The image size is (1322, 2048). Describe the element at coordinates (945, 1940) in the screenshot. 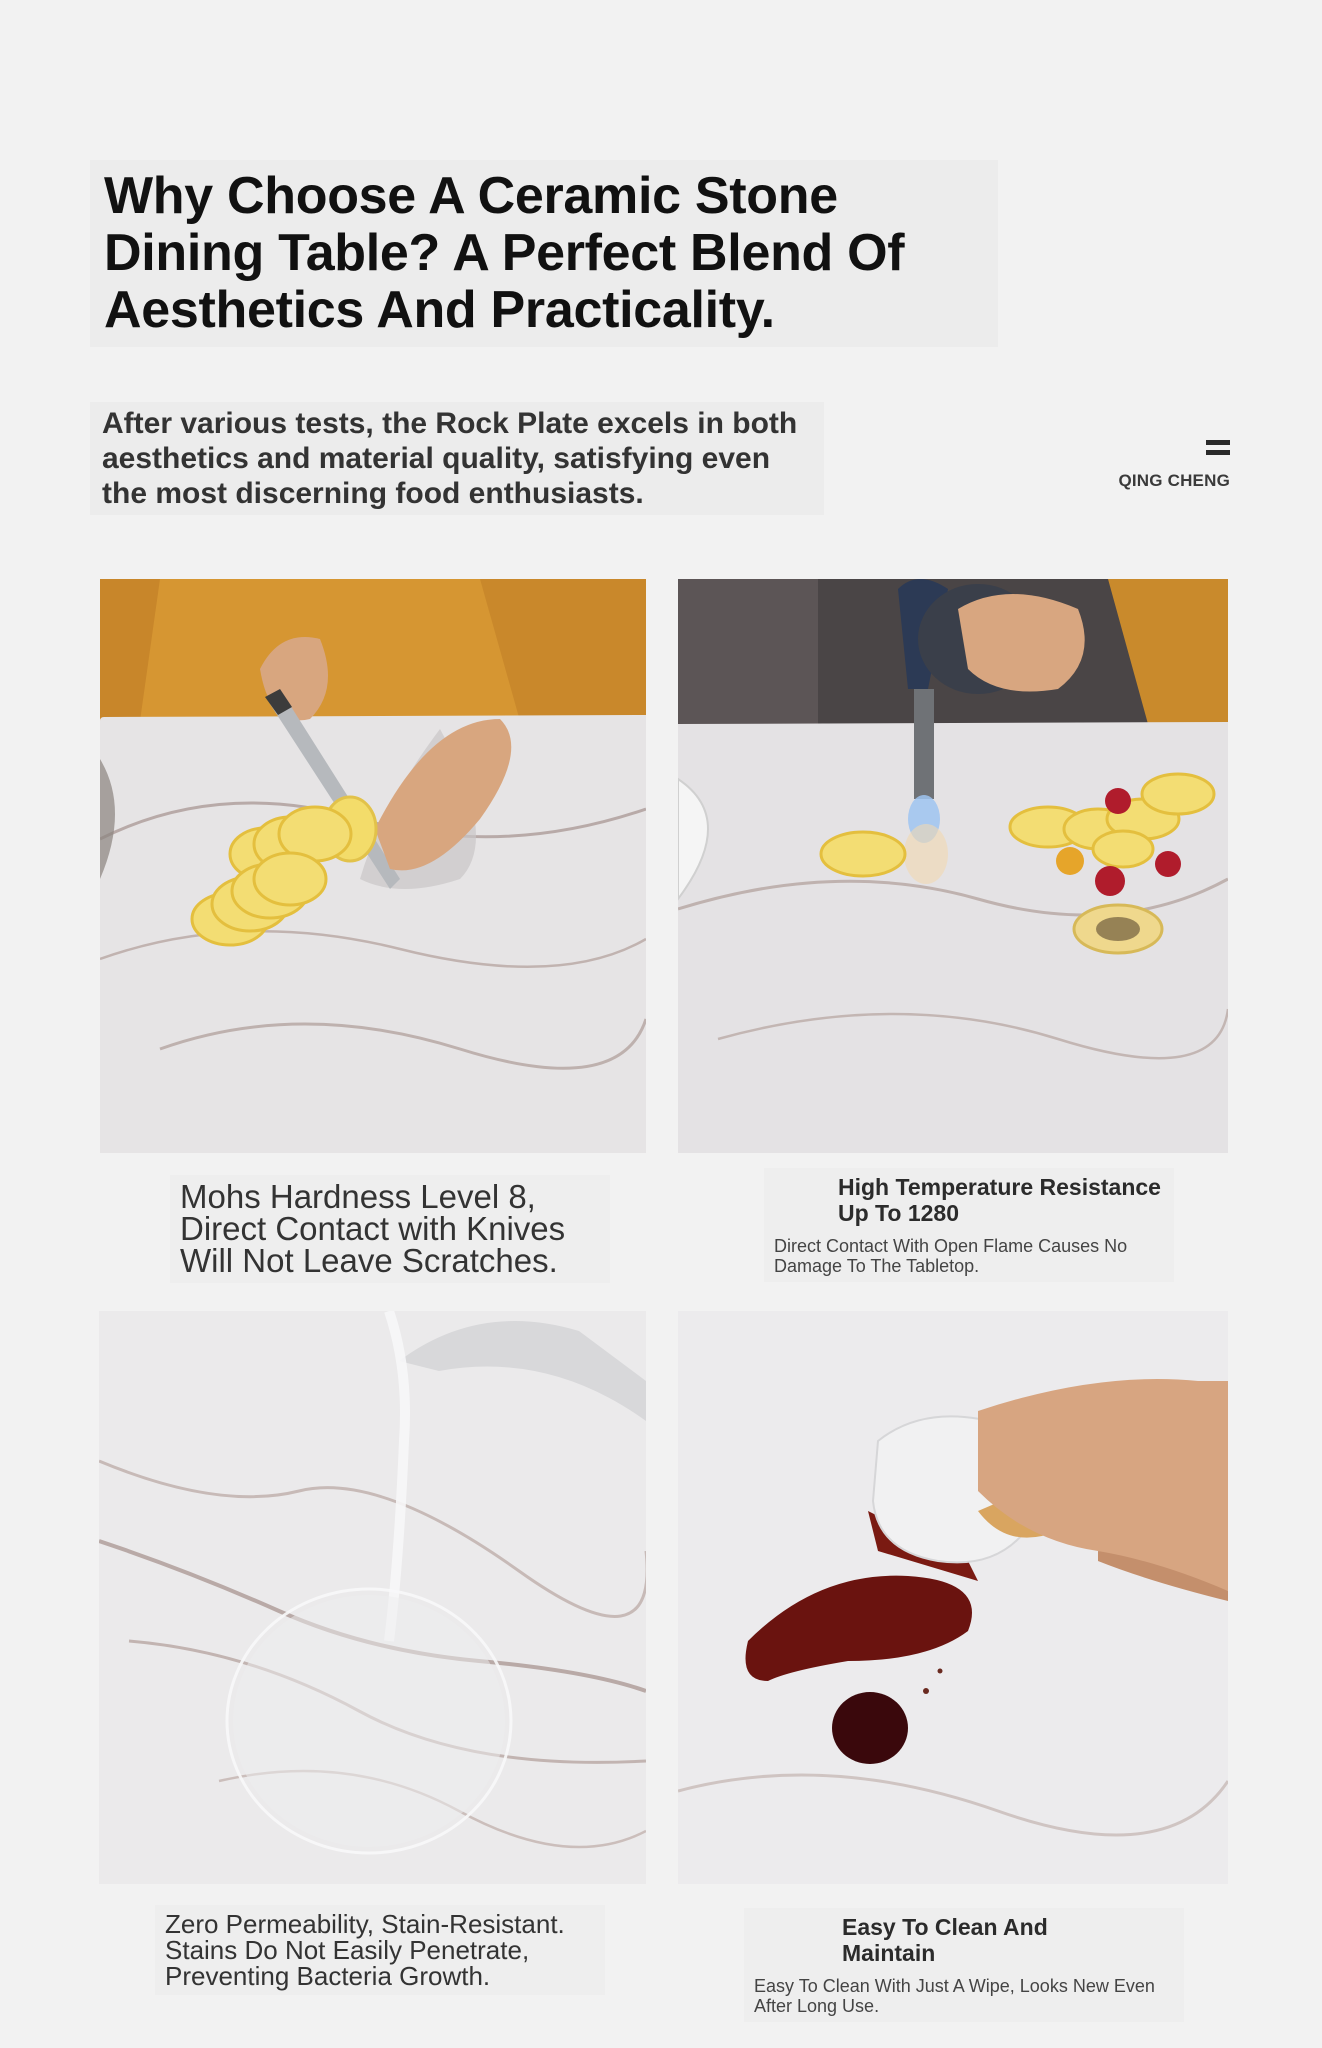

I see `feature-title: Easy To Clean And Maintain` at that location.